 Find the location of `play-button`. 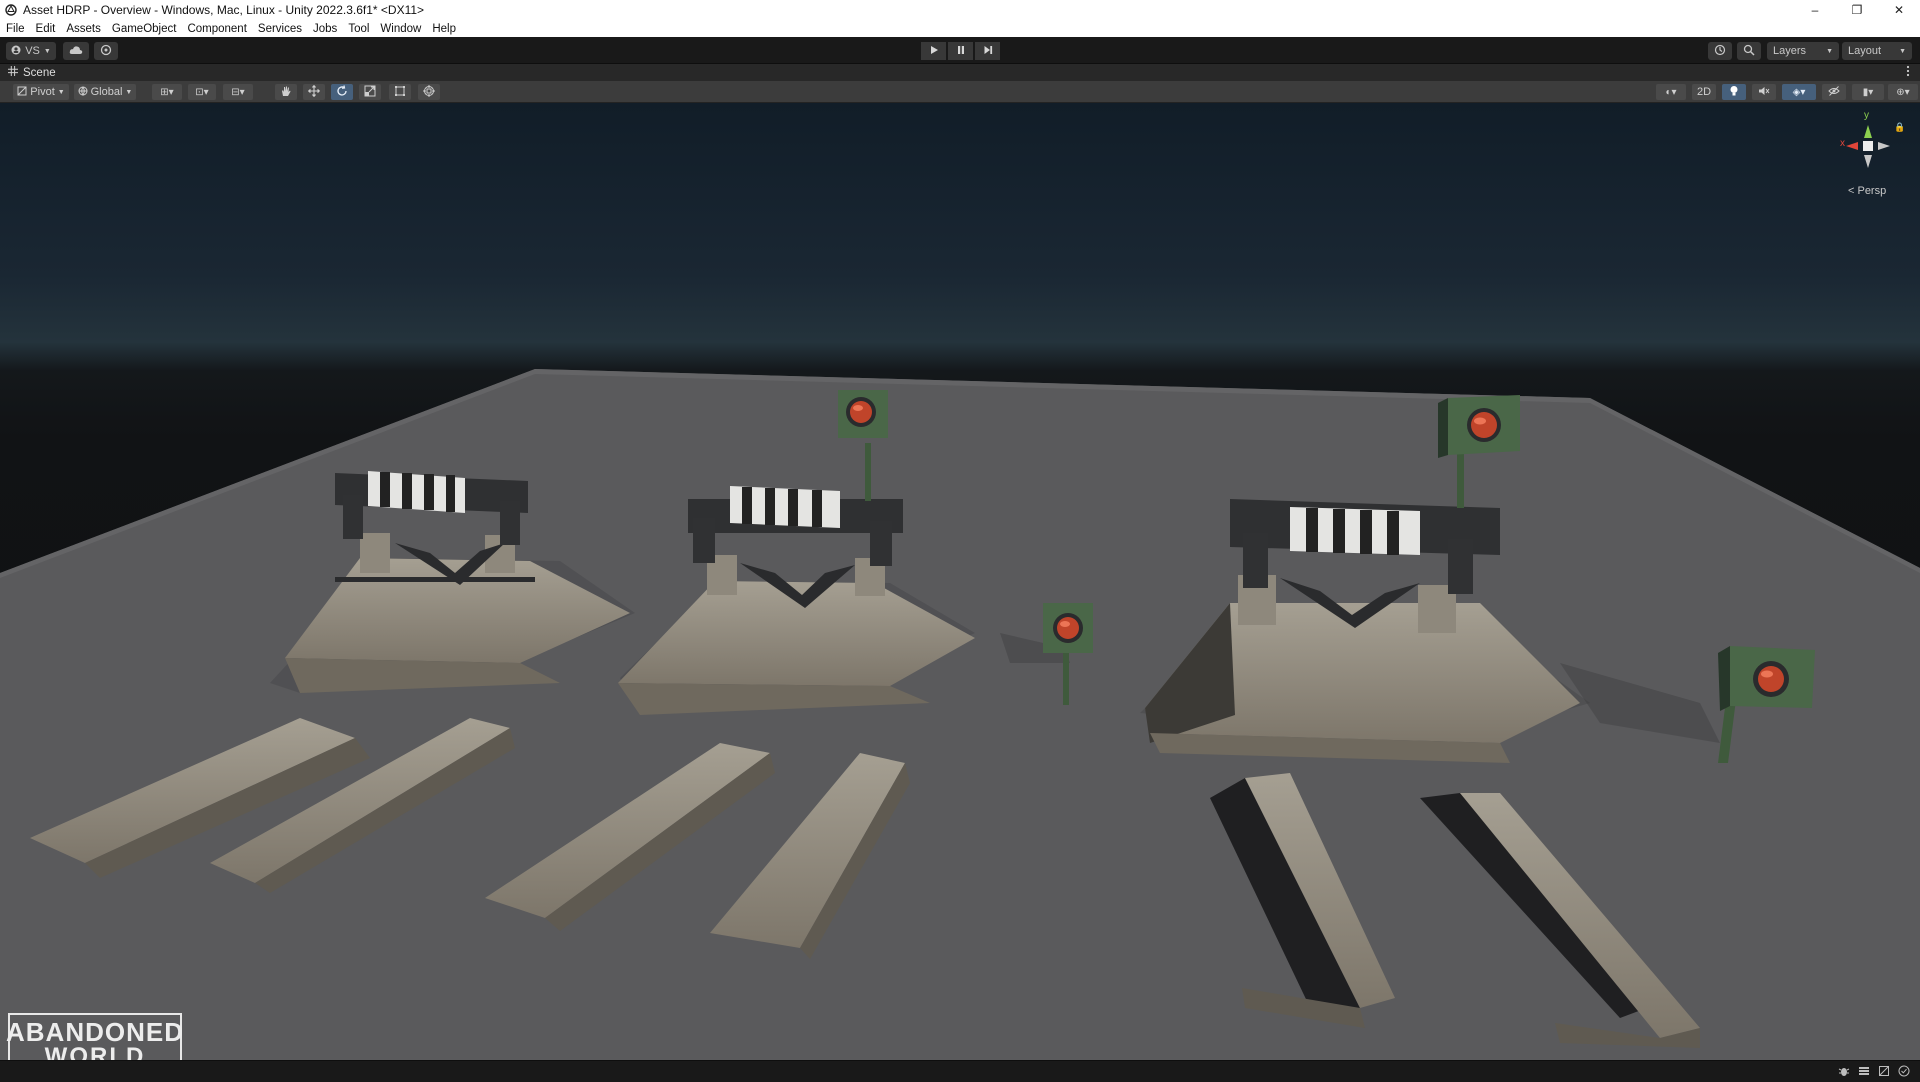

play-button is located at coordinates (933, 51).